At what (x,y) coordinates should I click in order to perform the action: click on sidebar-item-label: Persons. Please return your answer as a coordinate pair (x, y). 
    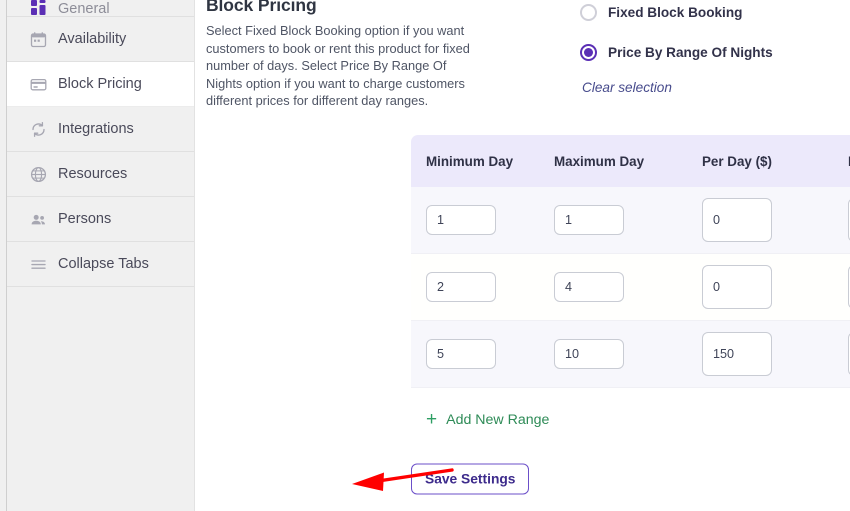
    Looking at the image, I should click on (85, 218).